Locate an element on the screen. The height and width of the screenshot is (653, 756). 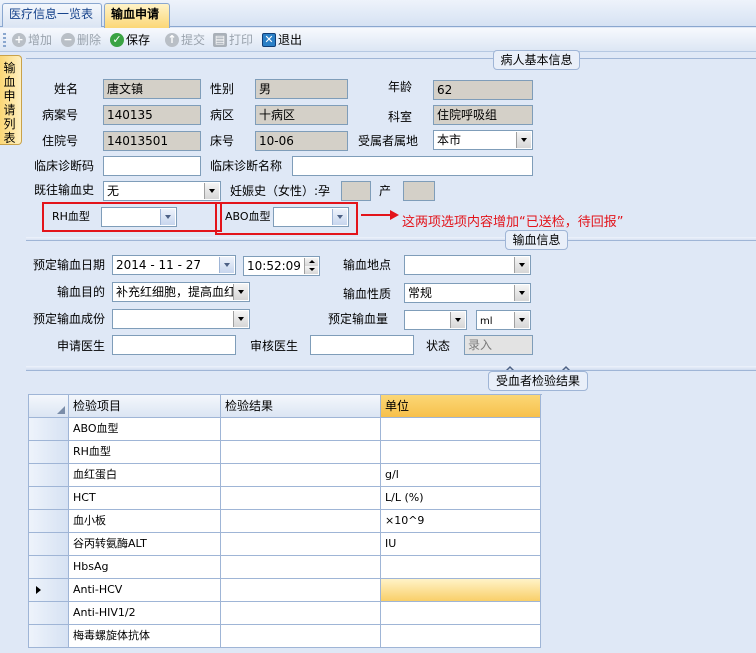
transfusion-purpose-select: 补充红细胞，提高血红 is located at coordinates (181, 292).